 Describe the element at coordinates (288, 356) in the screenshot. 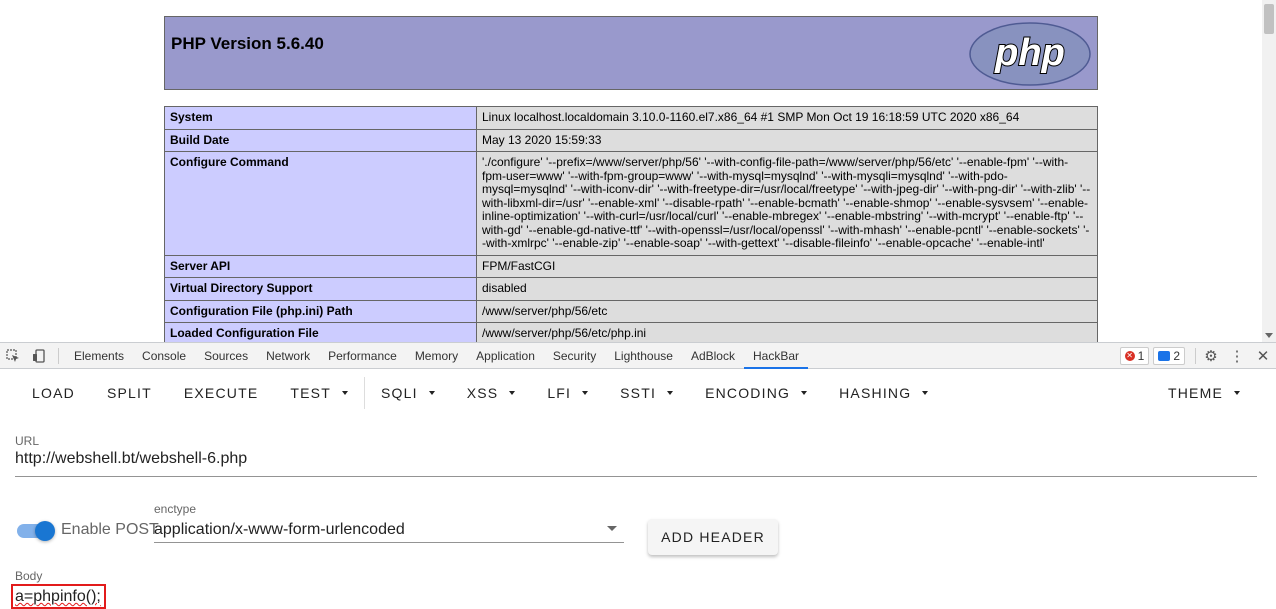

I see `tab-network: Network` at that location.